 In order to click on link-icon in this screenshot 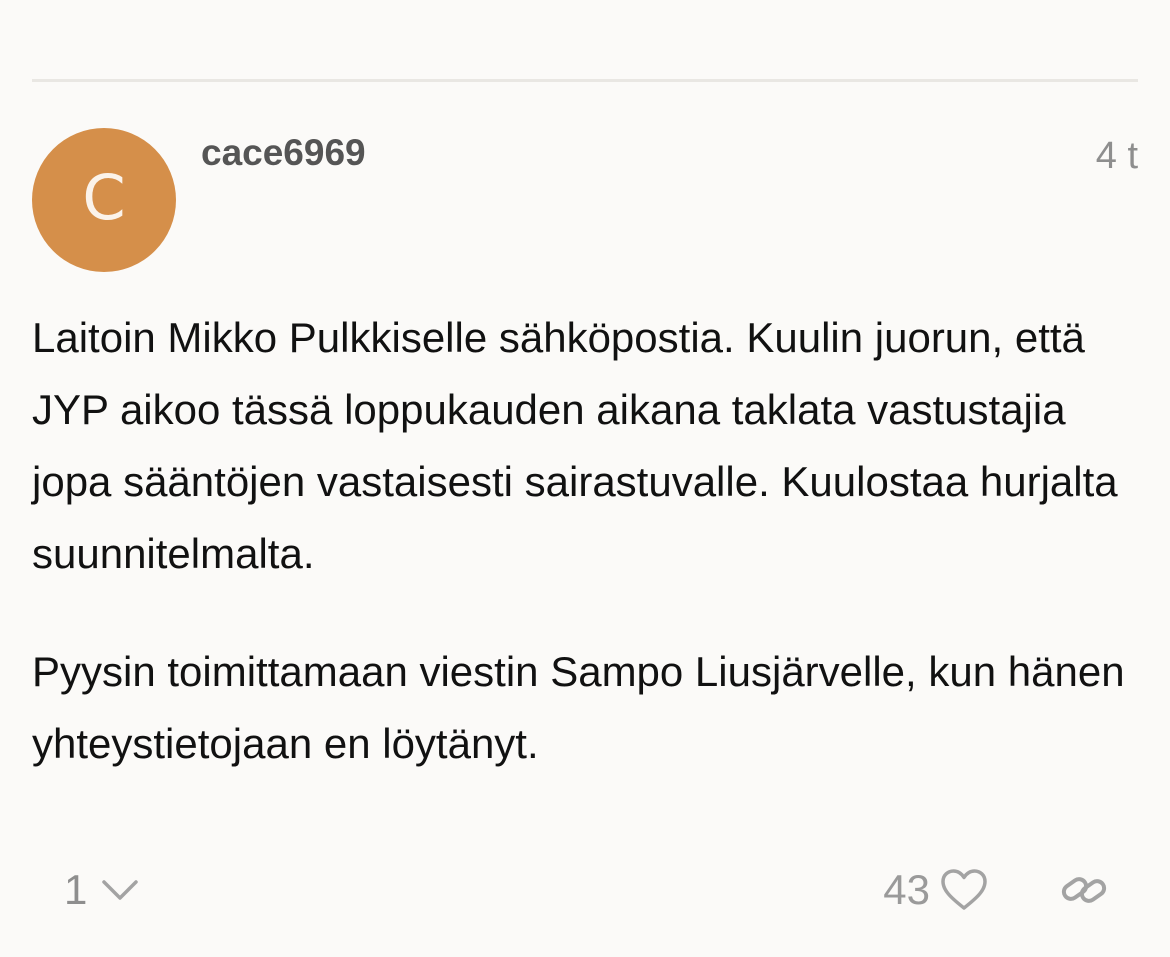, I will do `click(1084, 890)`.